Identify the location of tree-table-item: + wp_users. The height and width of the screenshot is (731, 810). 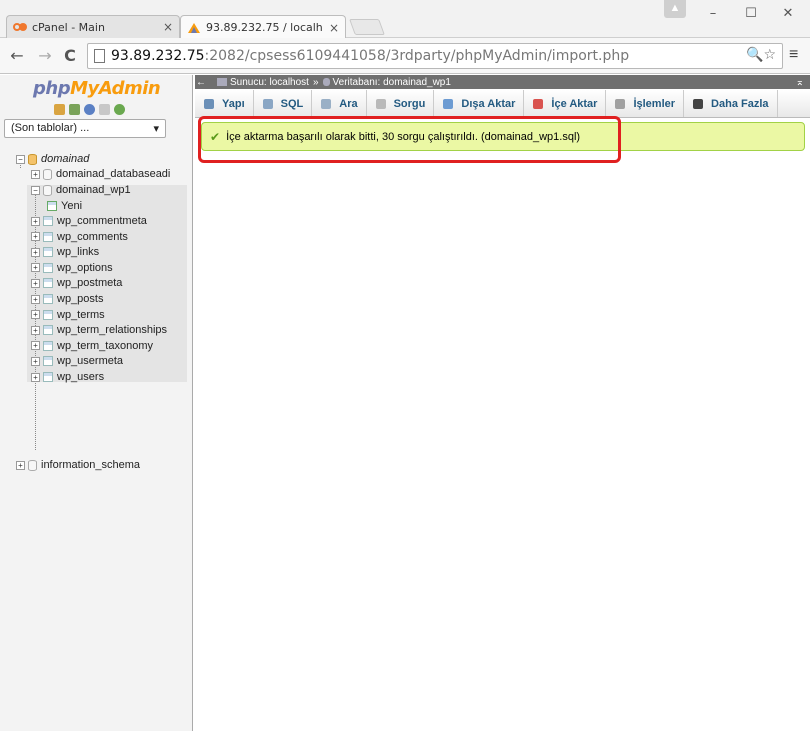
(67, 377).